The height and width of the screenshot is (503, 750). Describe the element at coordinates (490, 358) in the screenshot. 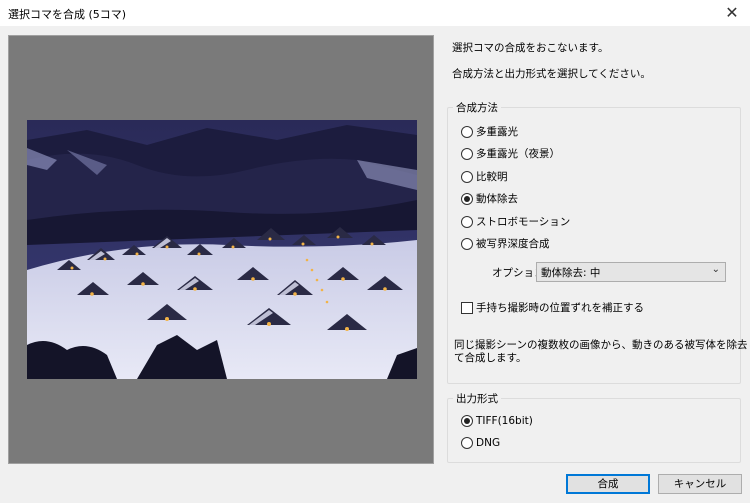

I see `description-line-2: て合成します。` at that location.